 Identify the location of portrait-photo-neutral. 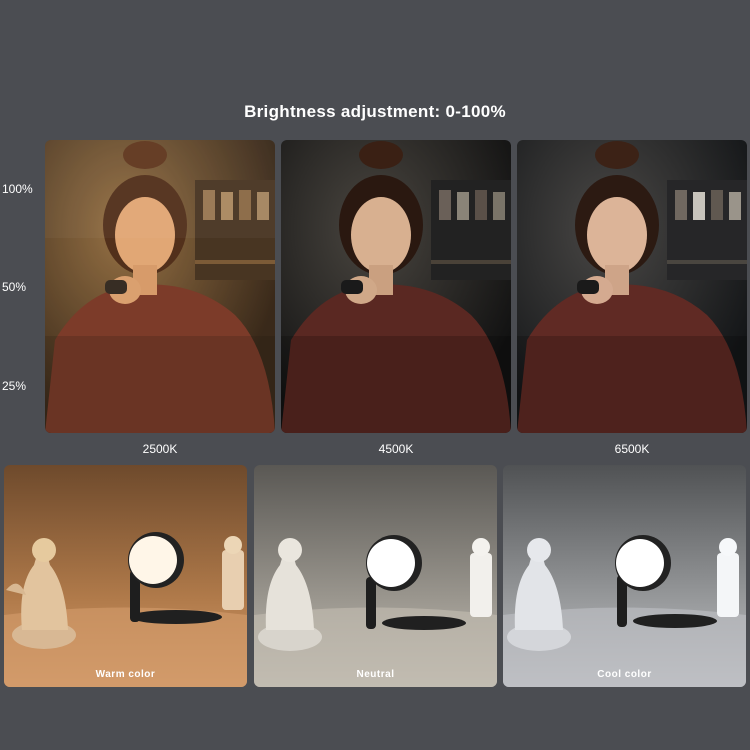
(396, 286).